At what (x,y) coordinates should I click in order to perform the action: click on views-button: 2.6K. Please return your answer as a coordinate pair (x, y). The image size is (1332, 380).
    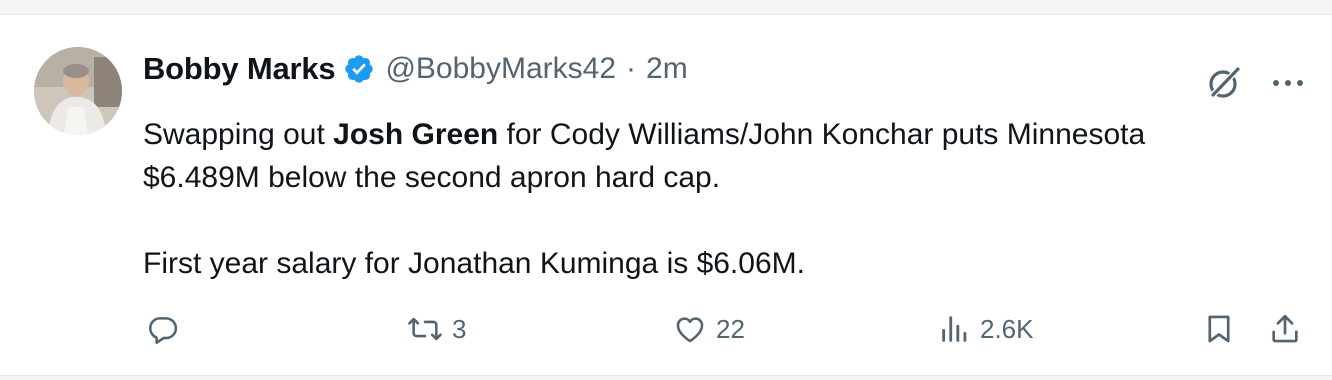
    Looking at the image, I should click on (986, 329).